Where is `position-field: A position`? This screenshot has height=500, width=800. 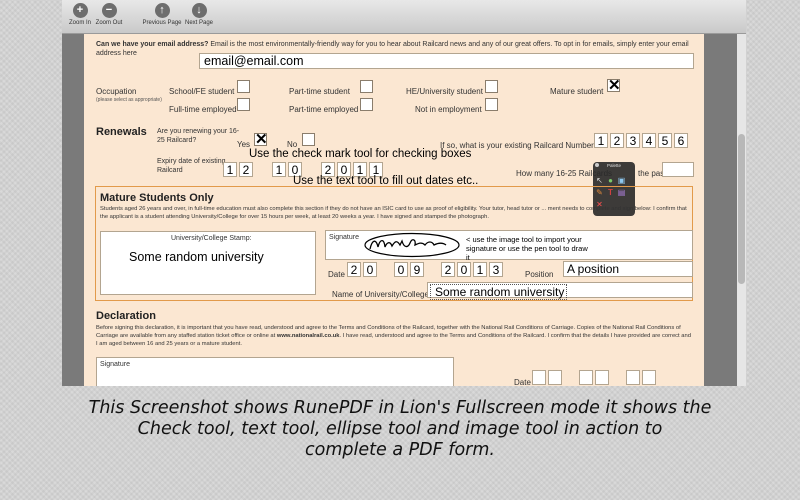
position-field: A position is located at coordinates (628, 269).